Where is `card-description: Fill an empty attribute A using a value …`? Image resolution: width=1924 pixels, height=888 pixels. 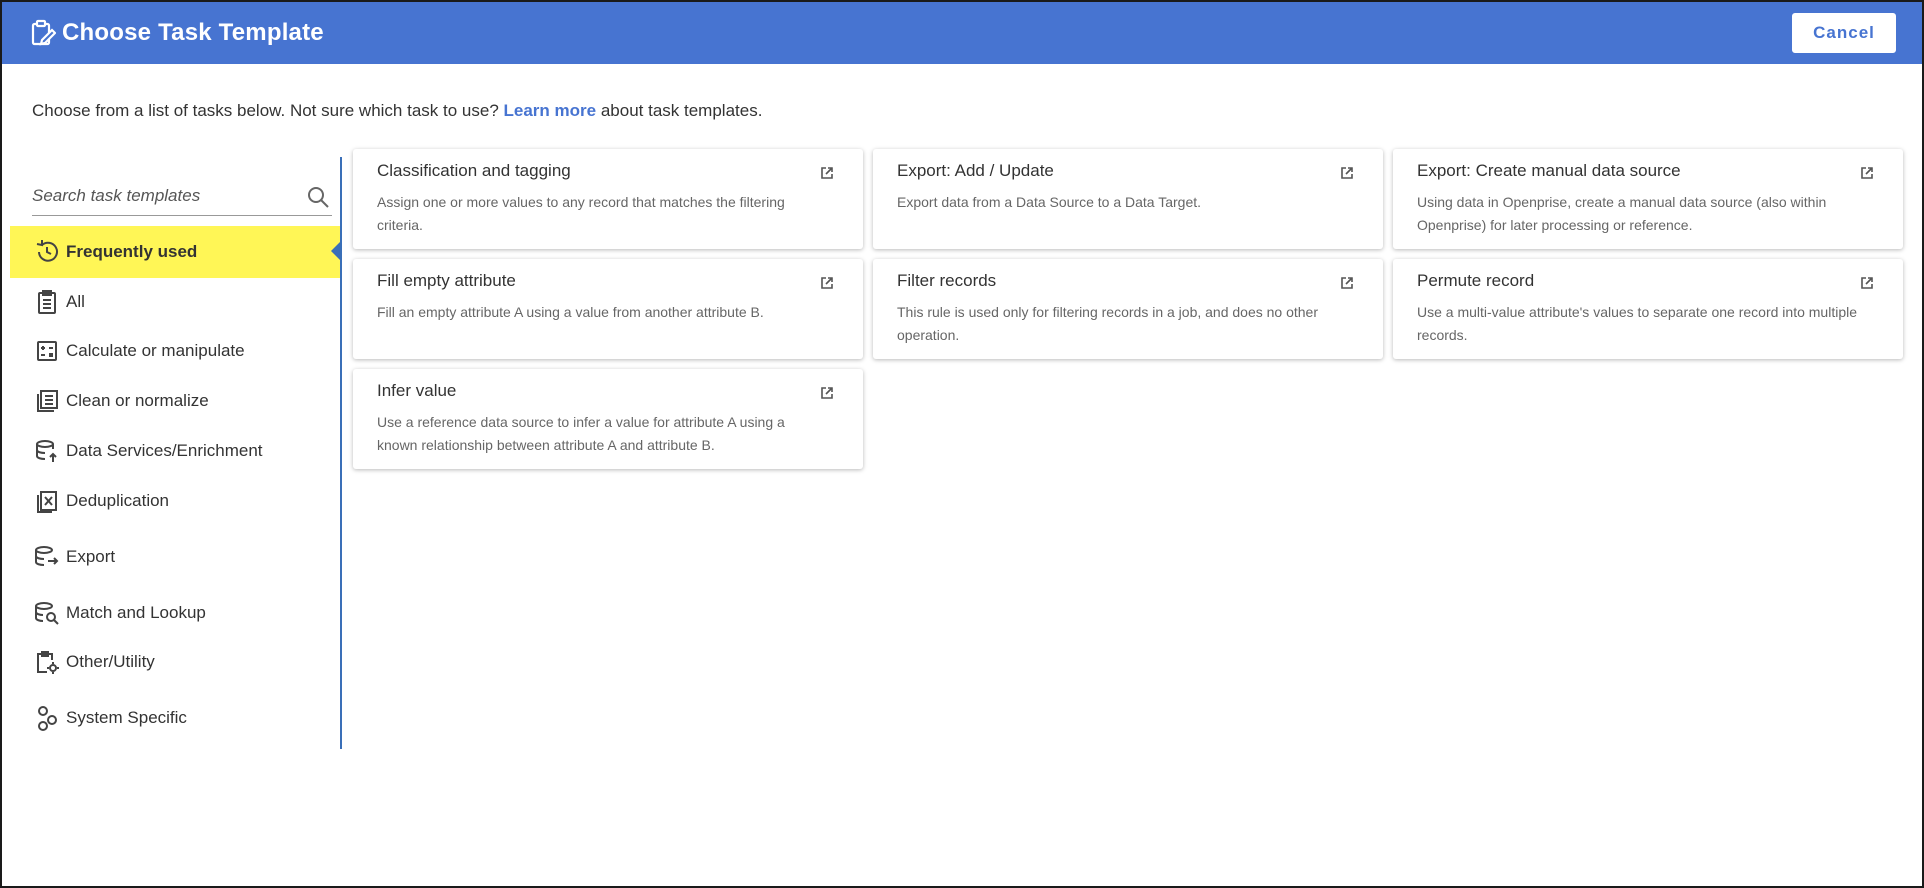
card-description: Fill an empty attribute A using a value … is located at coordinates (570, 312).